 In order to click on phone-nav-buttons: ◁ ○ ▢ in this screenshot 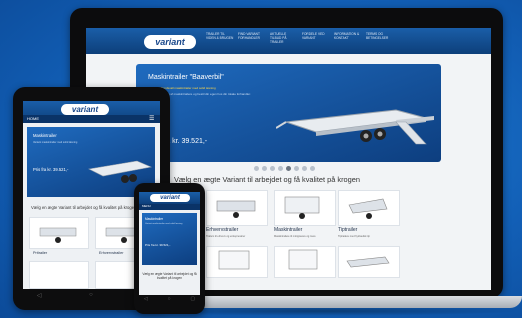, I will do `click(169, 299)`.